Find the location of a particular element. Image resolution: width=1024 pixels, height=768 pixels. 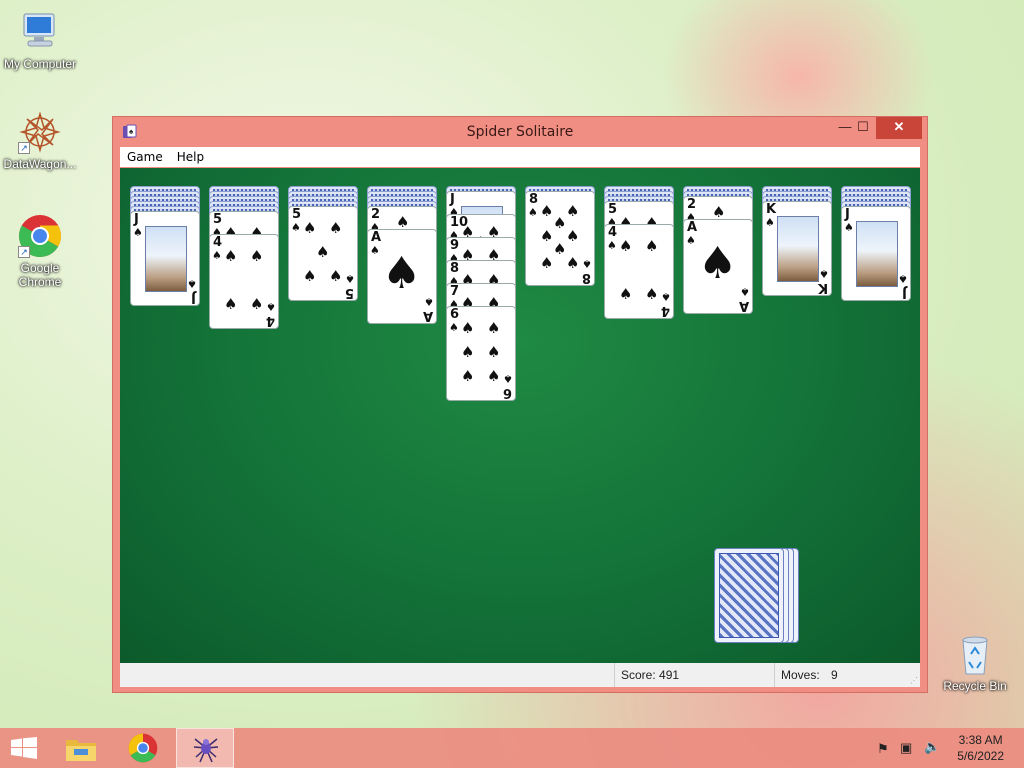

start-button is located at coordinates (24, 748).